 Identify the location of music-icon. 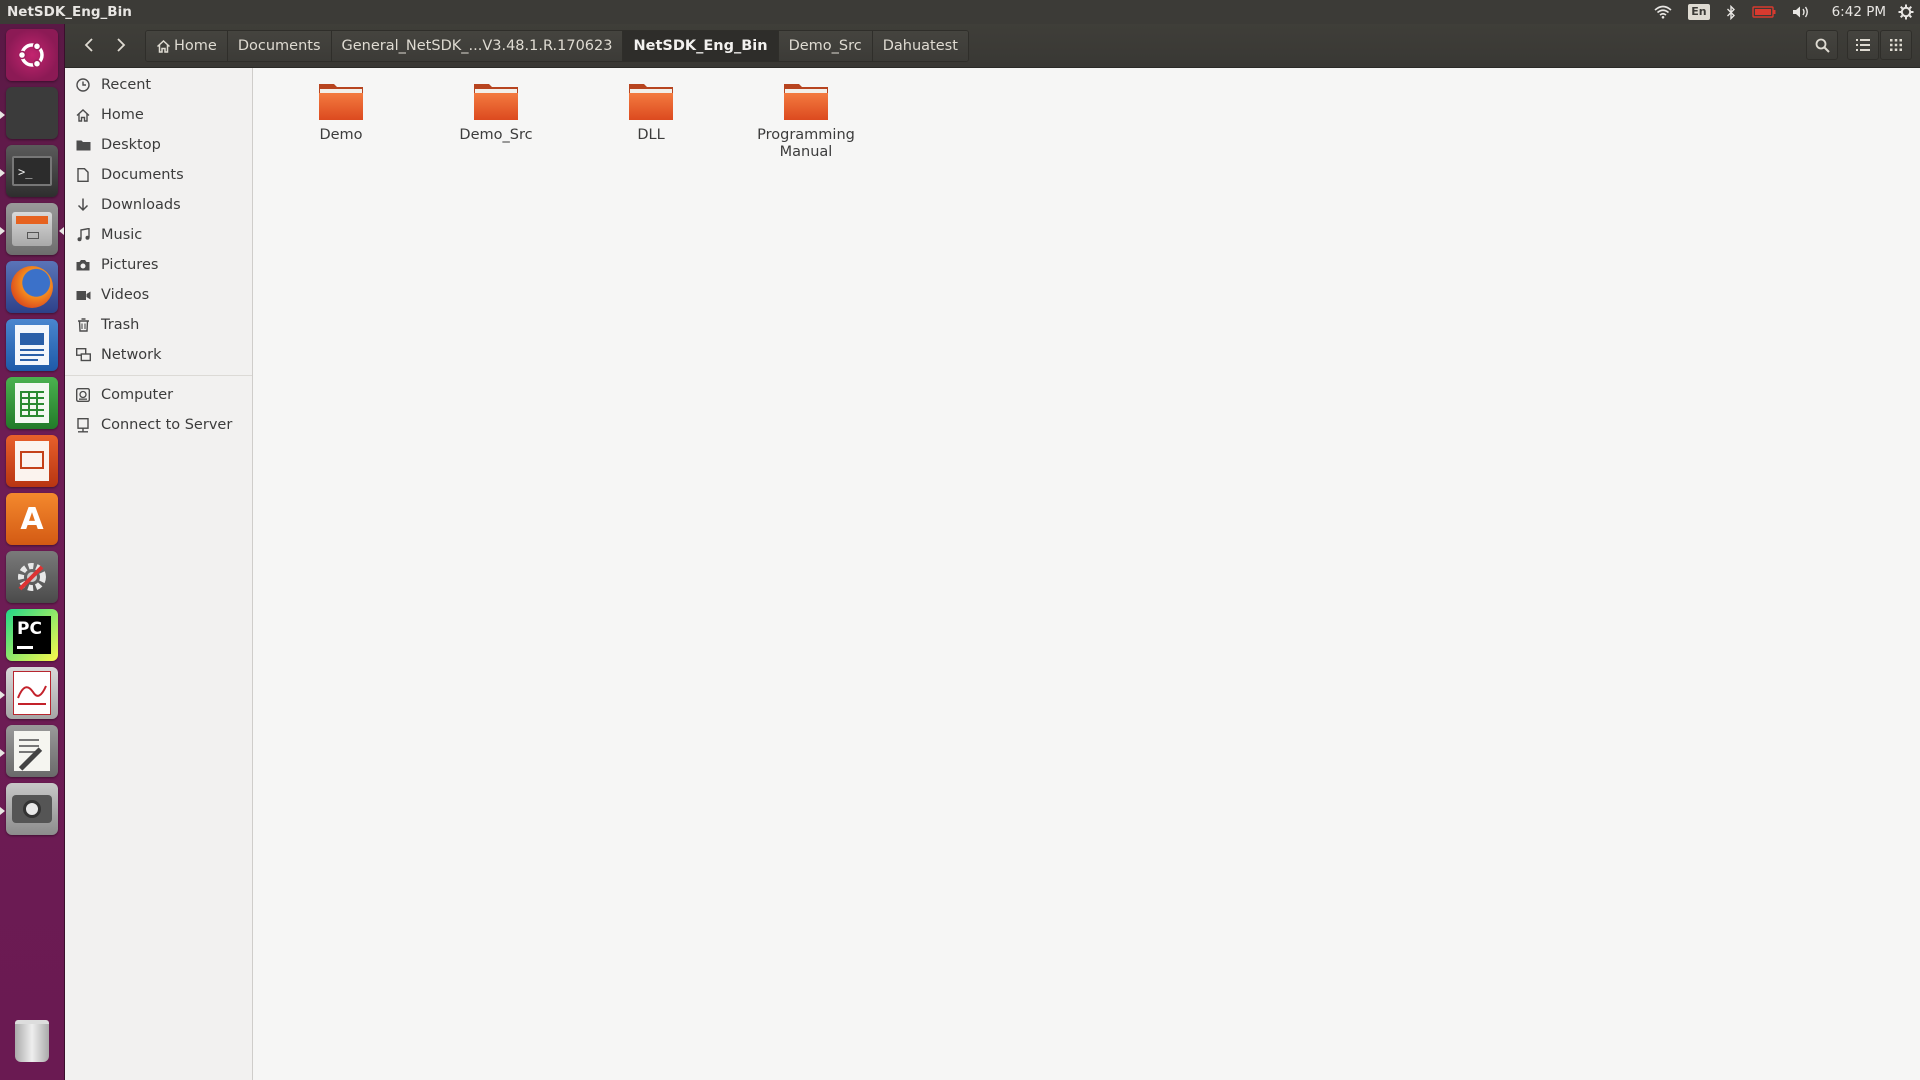
(83, 235).